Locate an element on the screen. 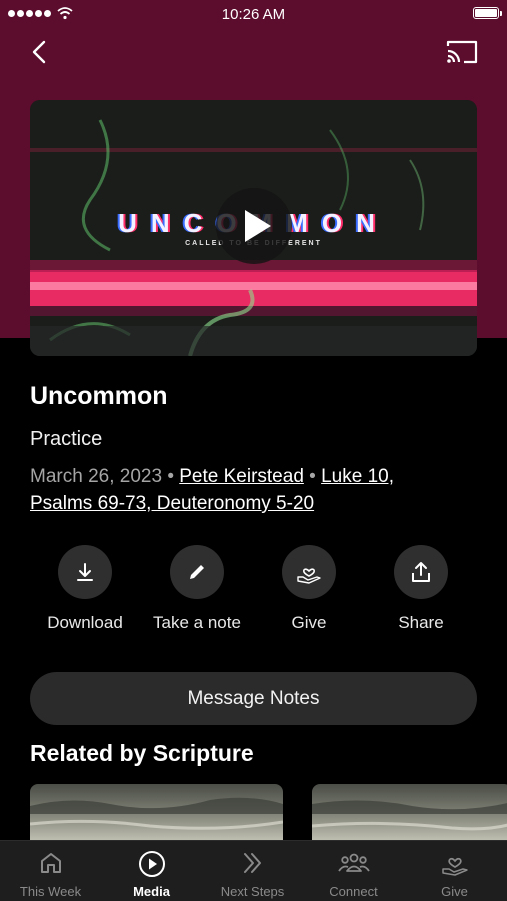  home-icon is located at coordinates (50, 863).